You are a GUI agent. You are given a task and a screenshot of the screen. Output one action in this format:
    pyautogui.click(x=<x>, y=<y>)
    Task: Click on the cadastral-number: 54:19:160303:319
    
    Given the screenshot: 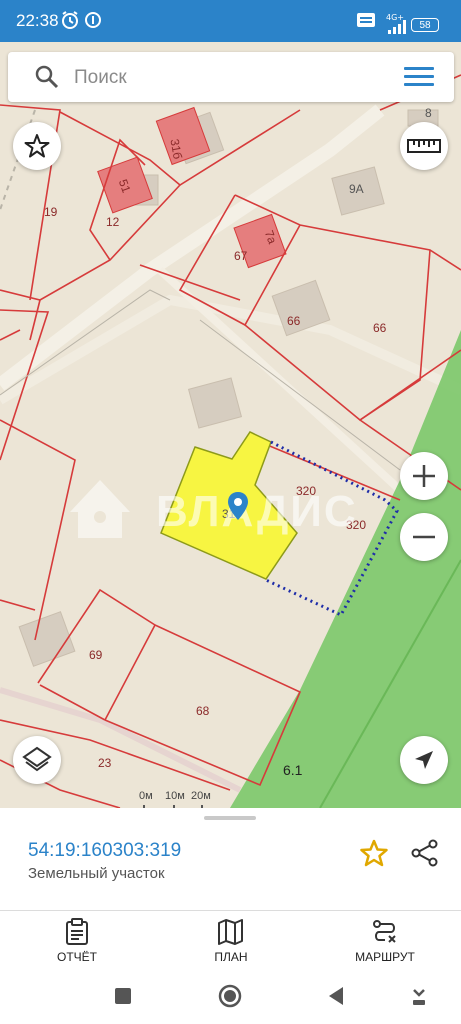 What is the action you would take?
    pyautogui.click(x=104, y=851)
    